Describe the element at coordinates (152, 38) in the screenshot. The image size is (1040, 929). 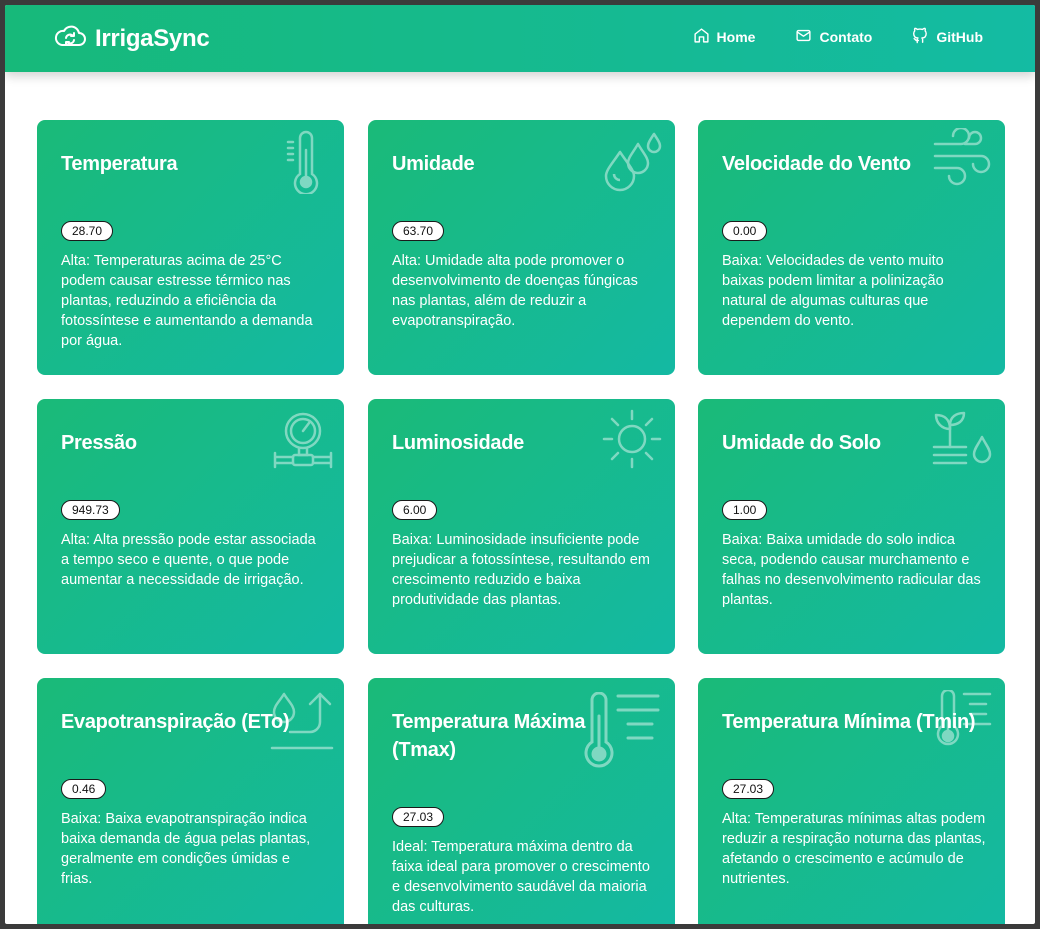
I see `brand-name: IrrigaSync` at that location.